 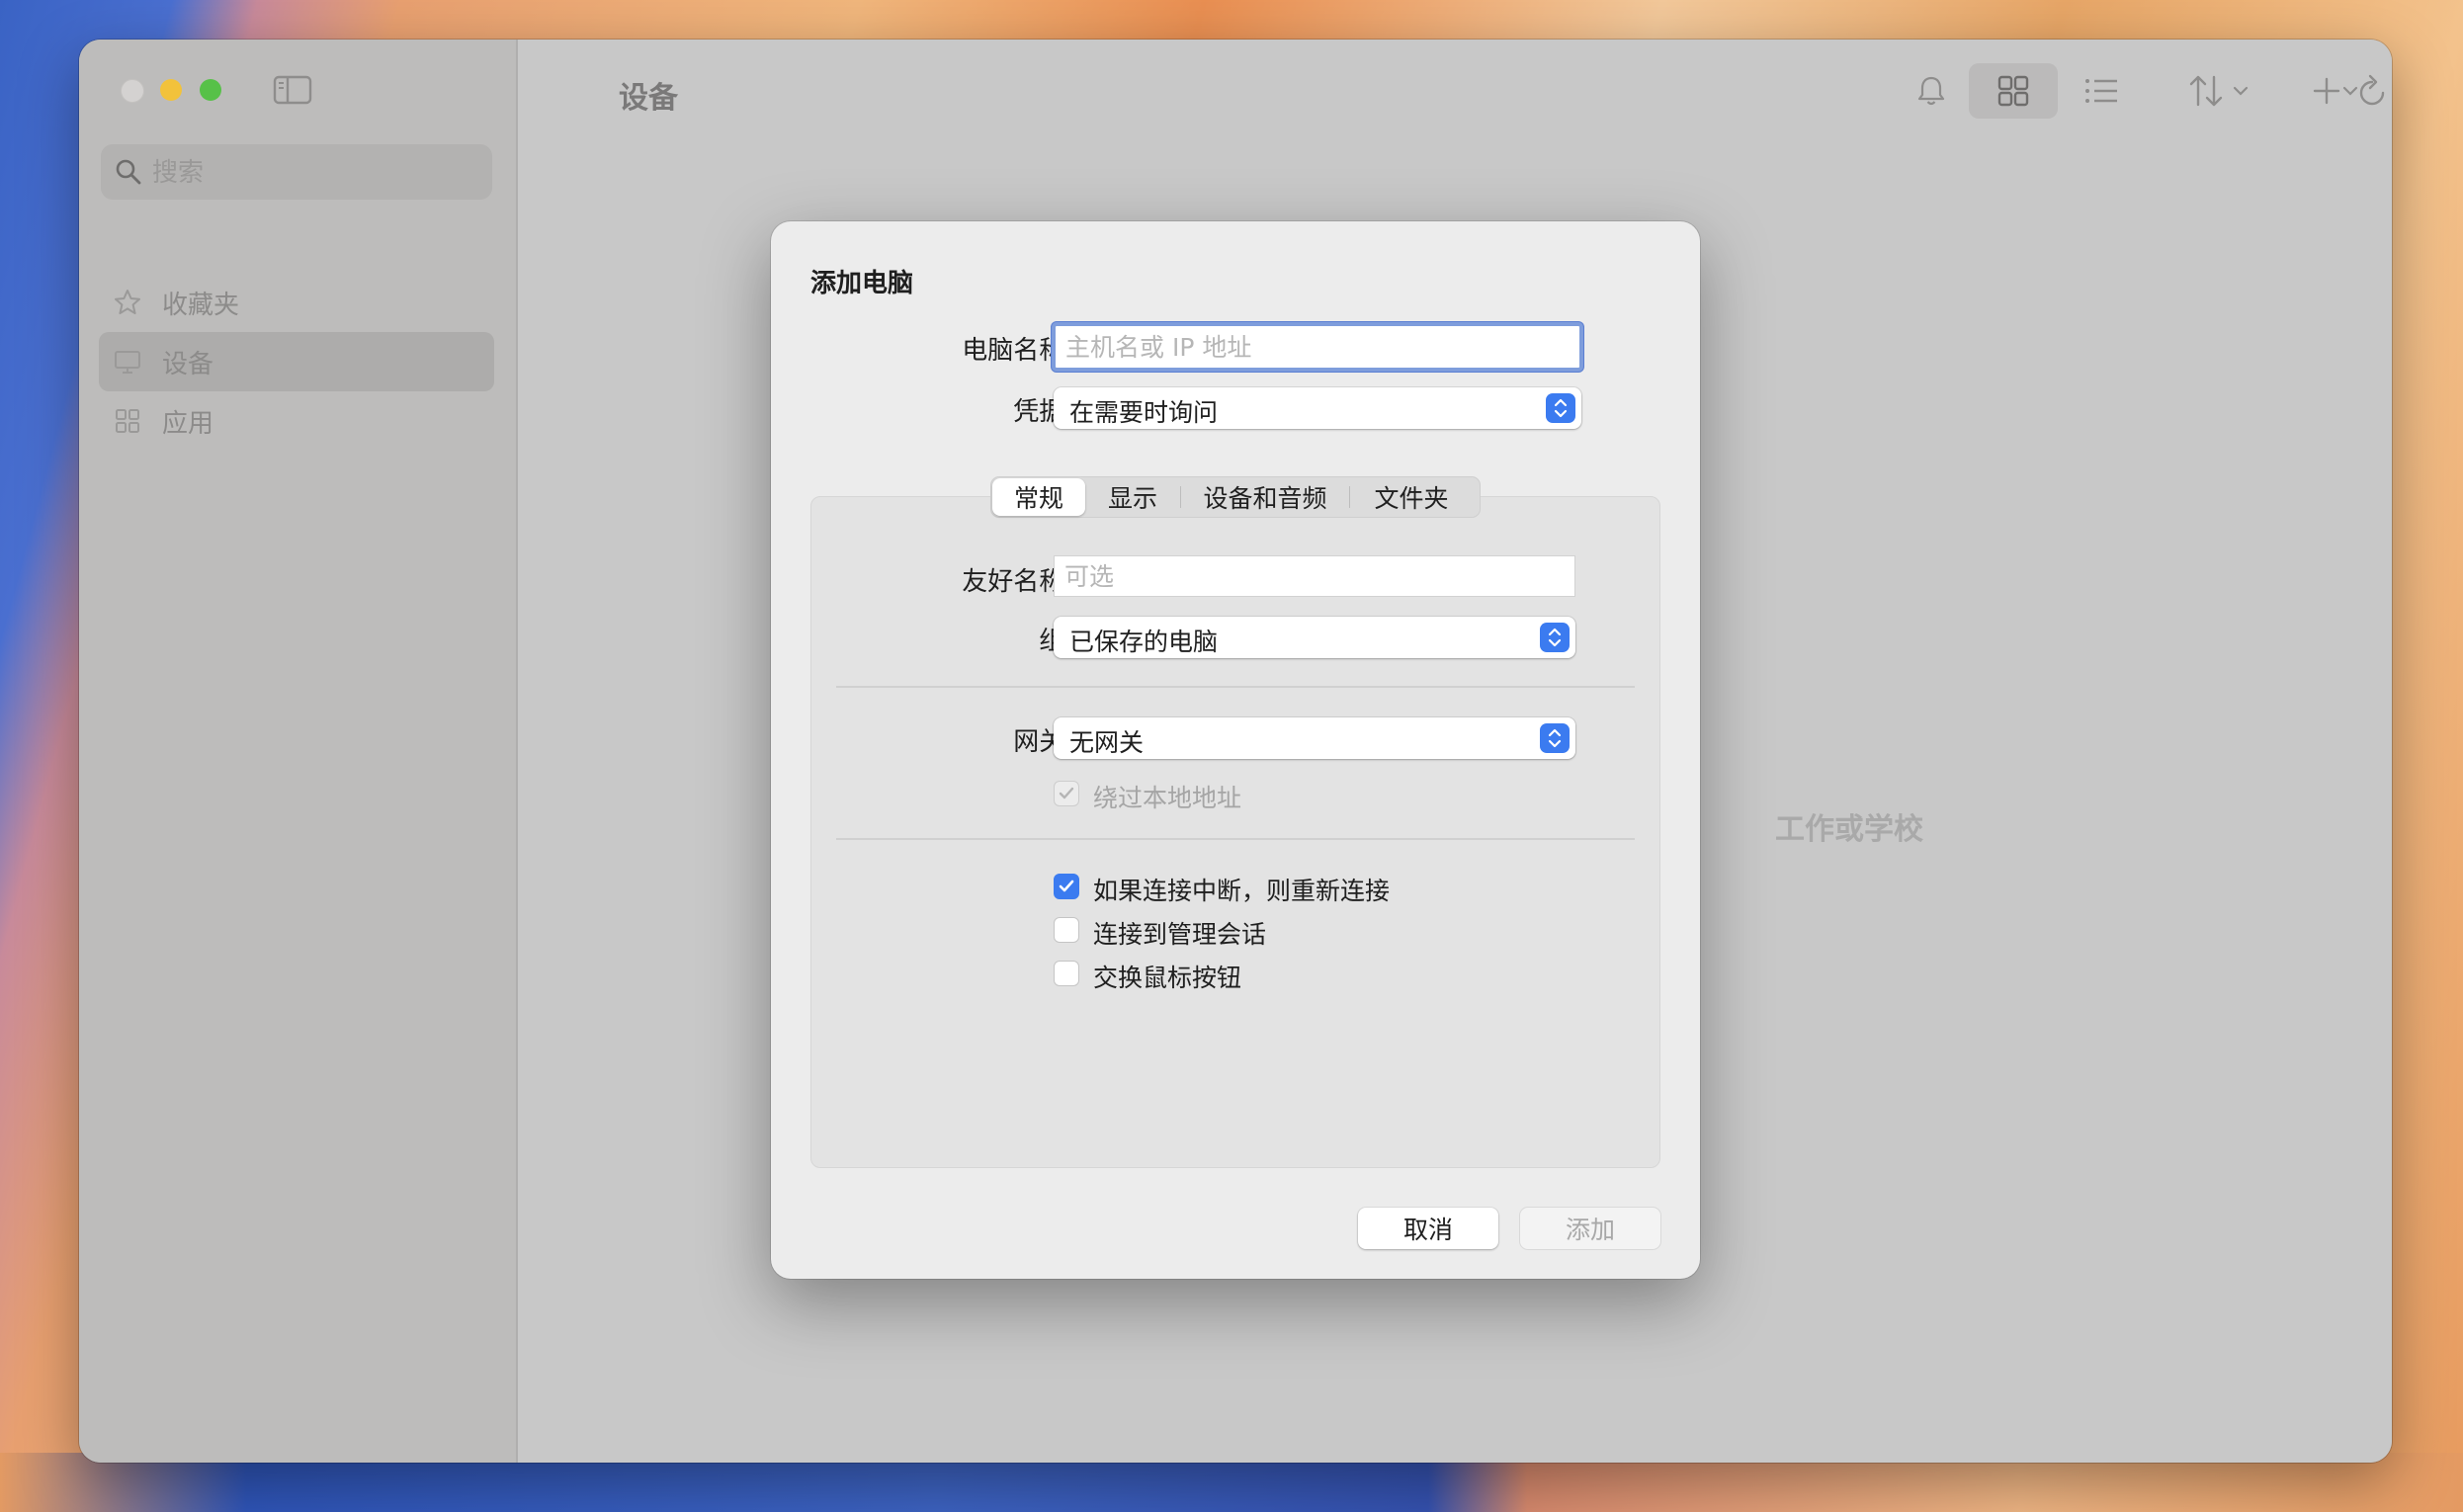 What do you see at coordinates (1590, 1228) in the screenshot?
I see `add-button: 添加` at bounding box center [1590, 1228].